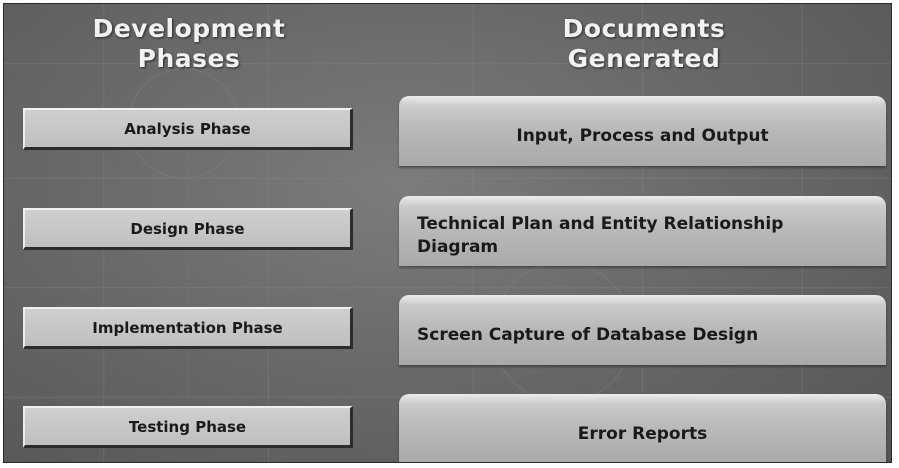 This screenshot has height=468, width=899. Describe the element at coordinates (189, 28) in the screenshot. I see `header-line: Development` at that location.